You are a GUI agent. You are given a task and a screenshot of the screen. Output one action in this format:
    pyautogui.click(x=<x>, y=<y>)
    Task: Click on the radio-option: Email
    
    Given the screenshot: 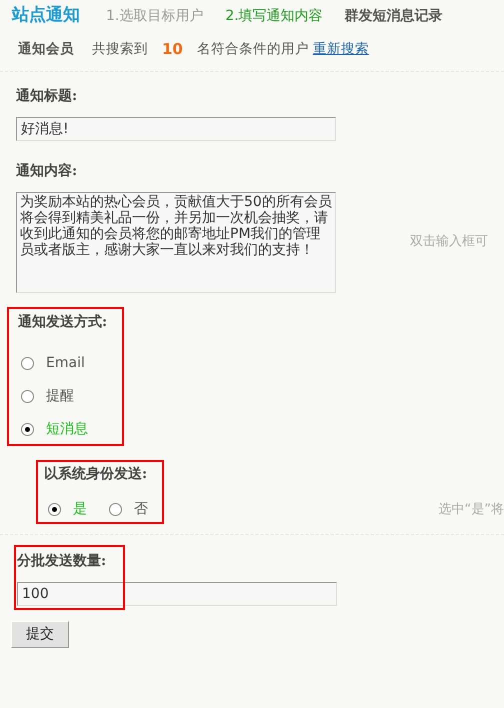 What is the action you would take?
    pyautogui.click(x=71, y=363)
    